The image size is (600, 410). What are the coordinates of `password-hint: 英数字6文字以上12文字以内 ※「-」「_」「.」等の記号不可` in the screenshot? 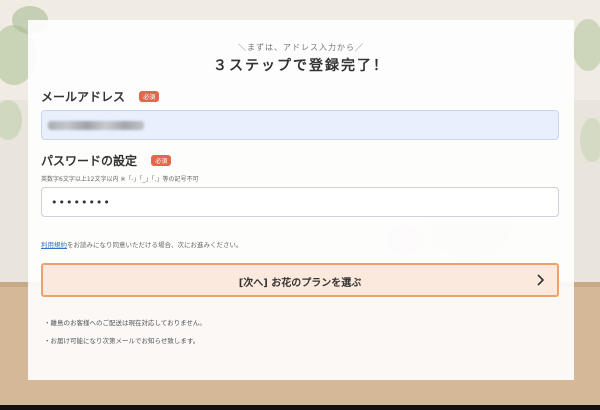 It's located at (120, 179).